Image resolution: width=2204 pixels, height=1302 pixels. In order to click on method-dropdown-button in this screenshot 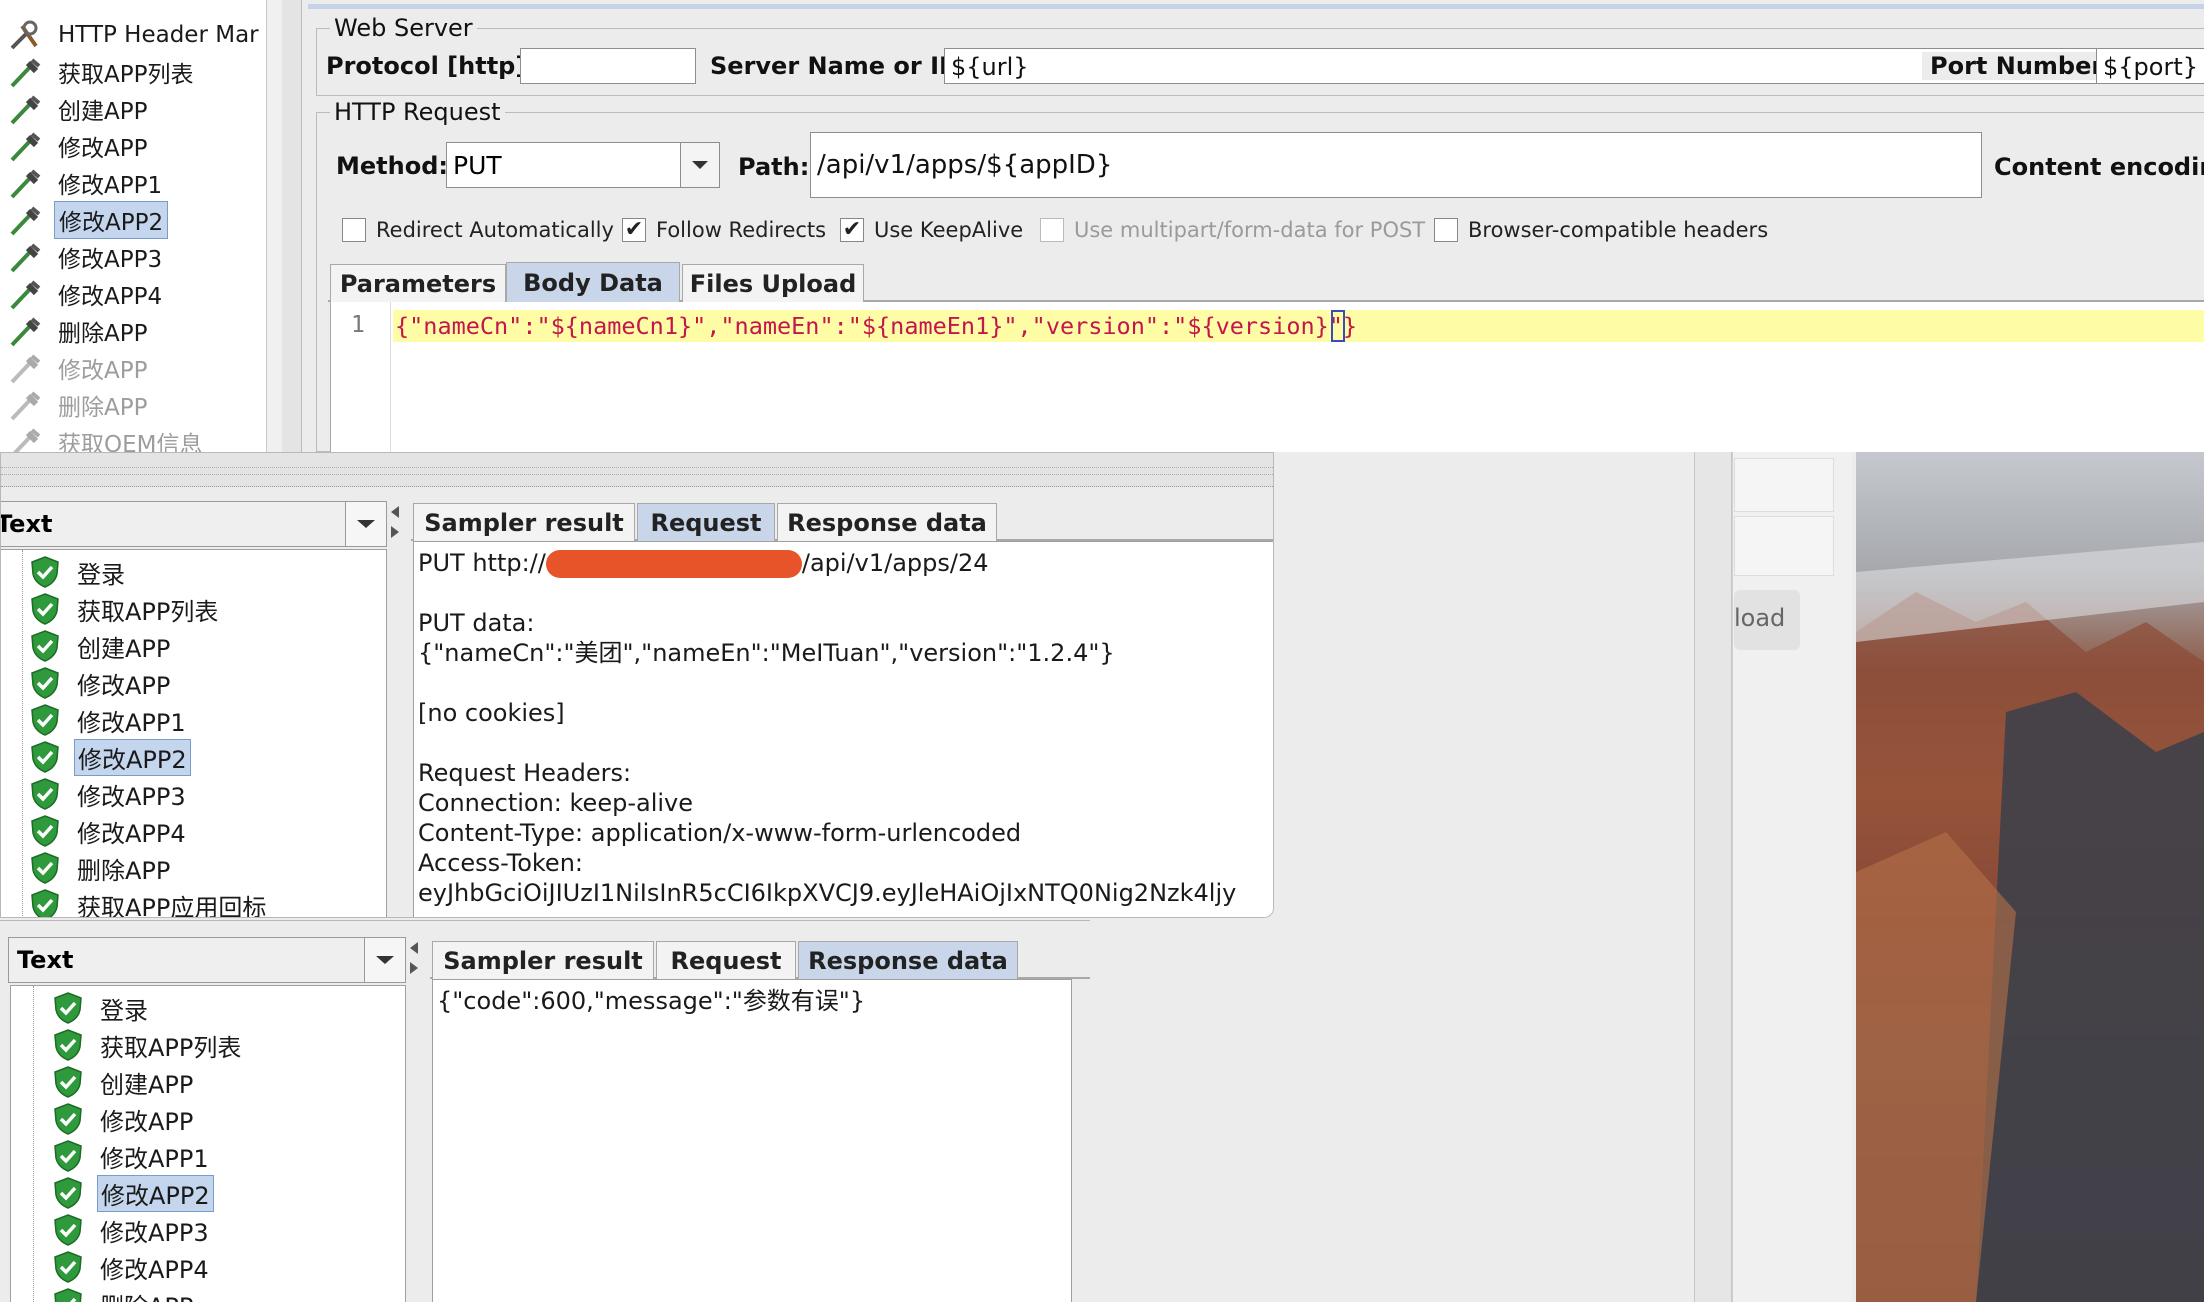, I will do `click(699, 165)`.